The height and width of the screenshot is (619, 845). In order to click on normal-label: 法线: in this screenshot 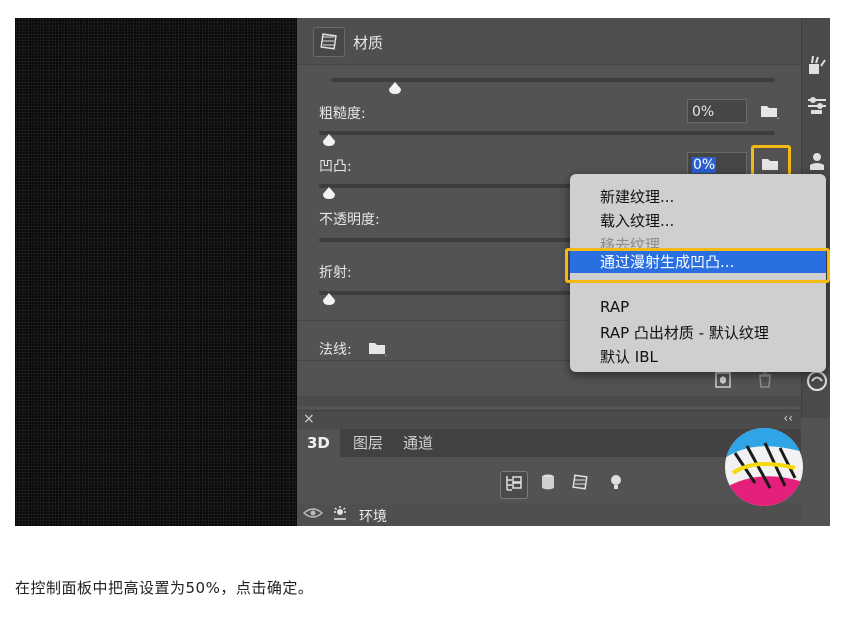, I will do `click(335, 350)`.